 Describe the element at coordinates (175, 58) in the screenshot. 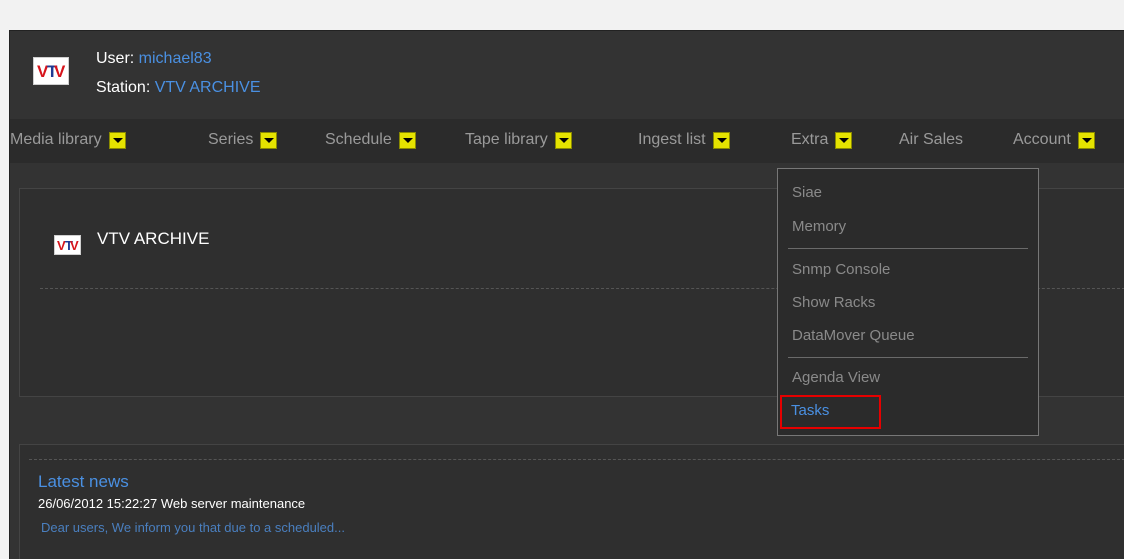

I see `user-name-link: michael83` at that location.